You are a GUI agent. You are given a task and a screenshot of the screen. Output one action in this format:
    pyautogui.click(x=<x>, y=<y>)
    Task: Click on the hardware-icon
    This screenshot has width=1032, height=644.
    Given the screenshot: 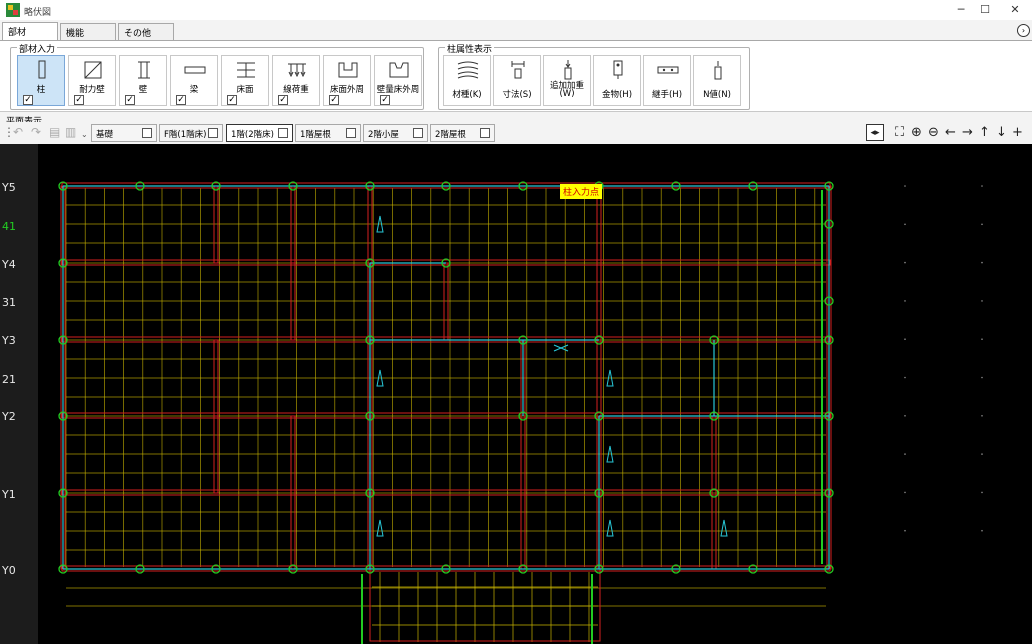 What is the action you would take?
    pyautogui.click(x=618, y=69)
    